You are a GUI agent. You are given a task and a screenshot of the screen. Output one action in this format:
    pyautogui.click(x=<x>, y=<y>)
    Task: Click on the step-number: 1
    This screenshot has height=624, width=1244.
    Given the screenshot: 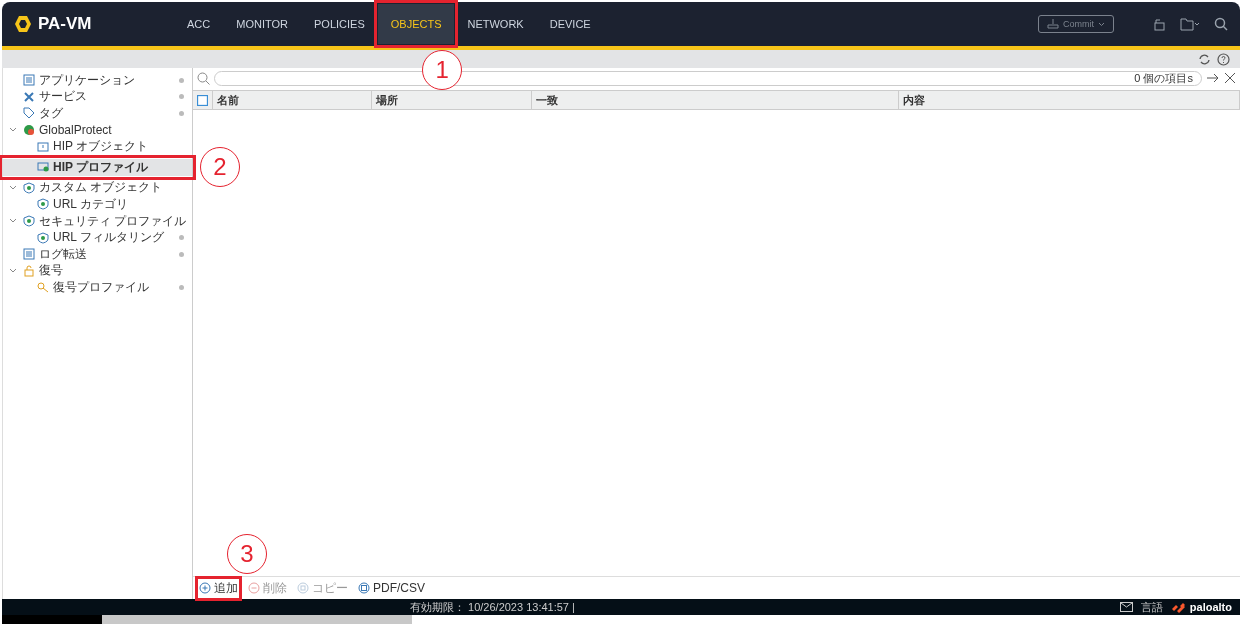 What is the action you would take?
    pyautogui.click(x=442, y=70)
    